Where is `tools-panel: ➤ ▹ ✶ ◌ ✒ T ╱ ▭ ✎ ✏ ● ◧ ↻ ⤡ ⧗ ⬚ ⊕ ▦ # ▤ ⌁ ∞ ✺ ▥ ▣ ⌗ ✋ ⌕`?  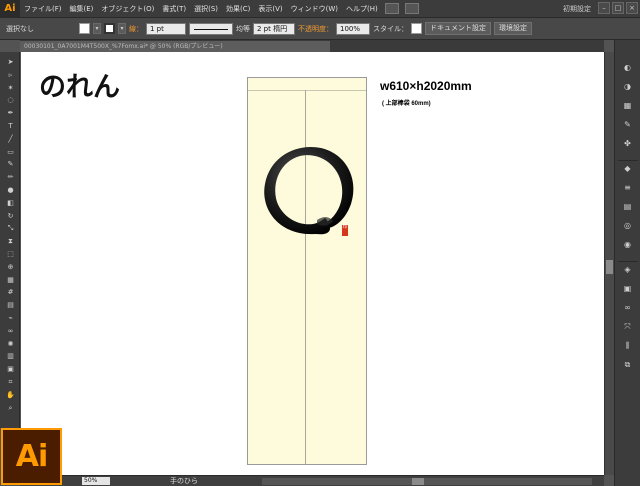
tools-panel: ➤ ▹ ✶ ◌ ✒ T ╱ ▭ ✎ ✏ ● ◧ ↻ ⤡ ⧗ ⬚ ⊕ ▦ # ▤ ⌁ ∞ ✺ ▥ ▣ ⌗ ✋ ⌕ is located at coordinates (10, 240).